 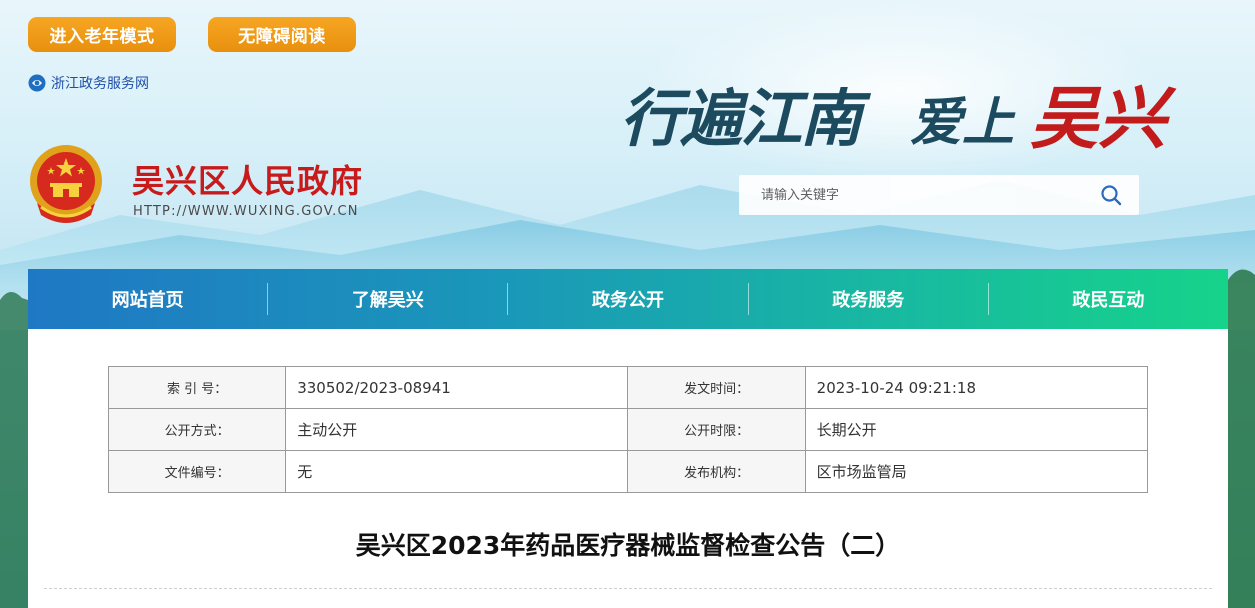 What do you see at coordinates (716, 429) in the screenshot?
I see `meta-label-disclosure-period: 公开时限：` at bounding box center [716, 429].